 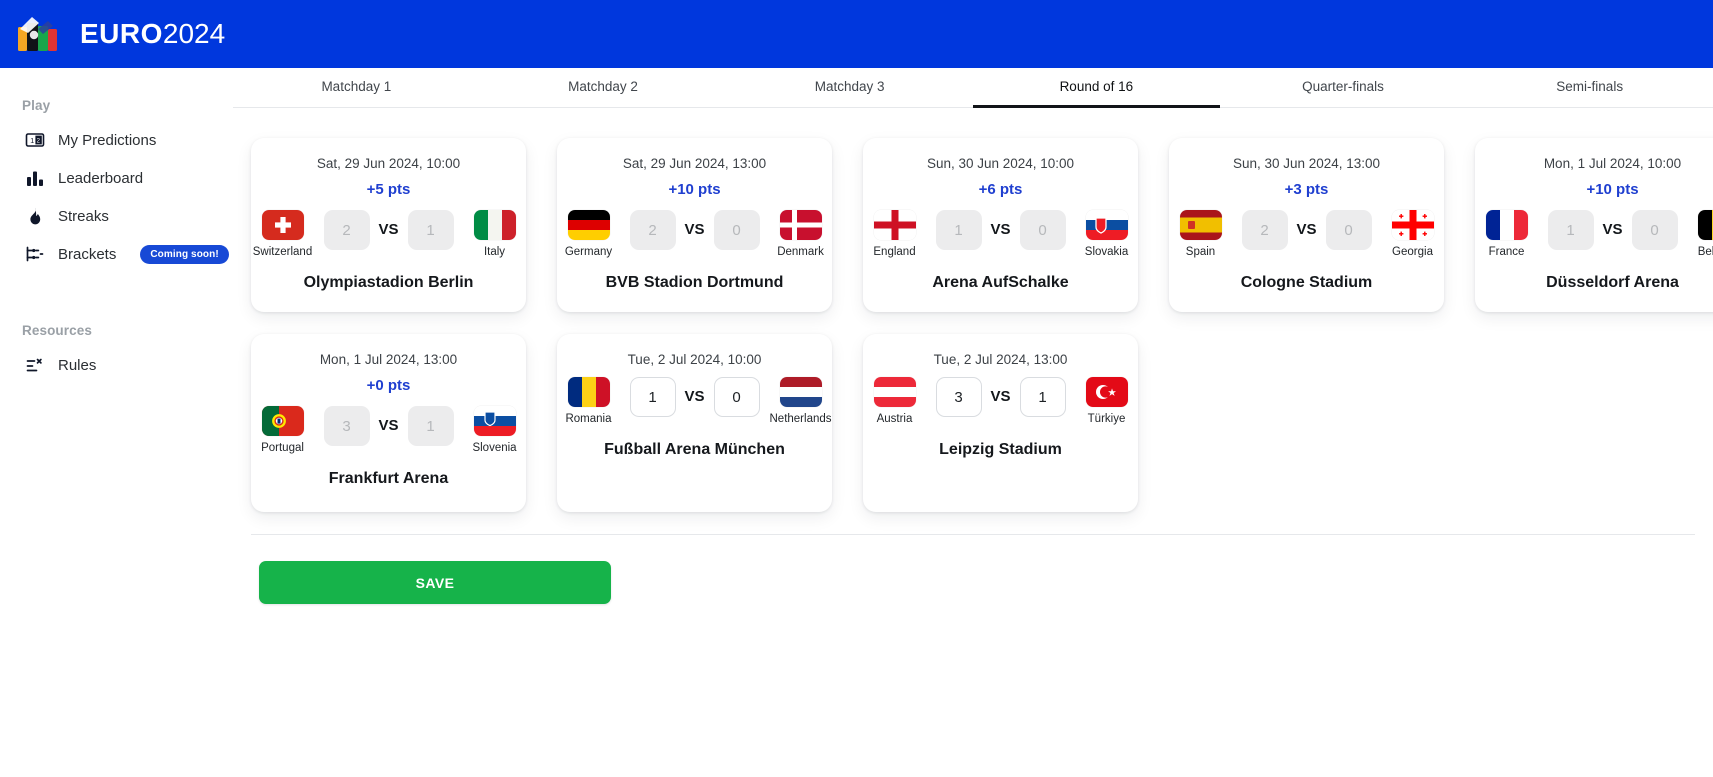 I want to click on team-name: France, so click(x=1506, y=252).